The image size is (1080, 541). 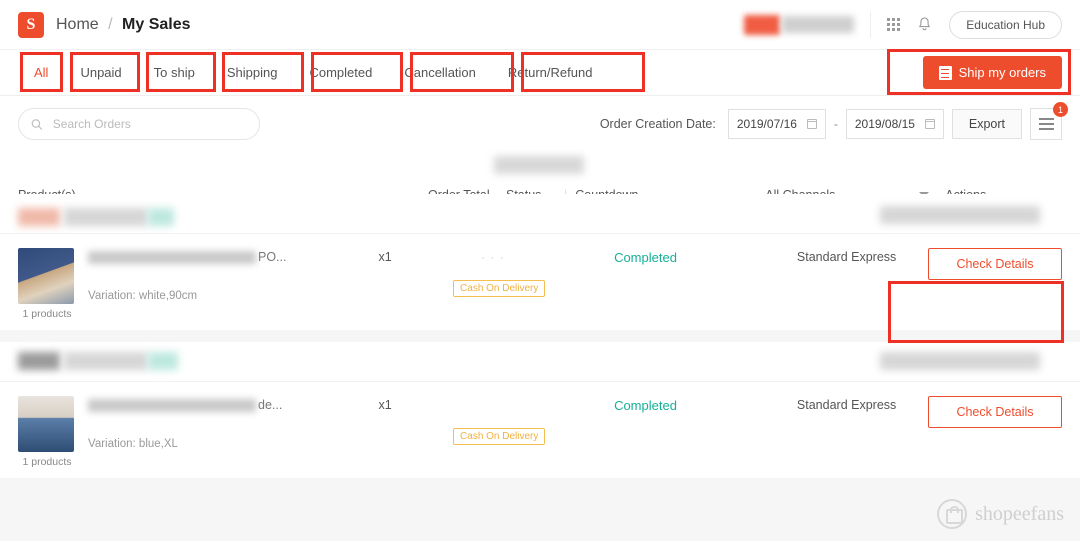 I want to click on header-right-group: Education Hub, so click(x=903, y=24).